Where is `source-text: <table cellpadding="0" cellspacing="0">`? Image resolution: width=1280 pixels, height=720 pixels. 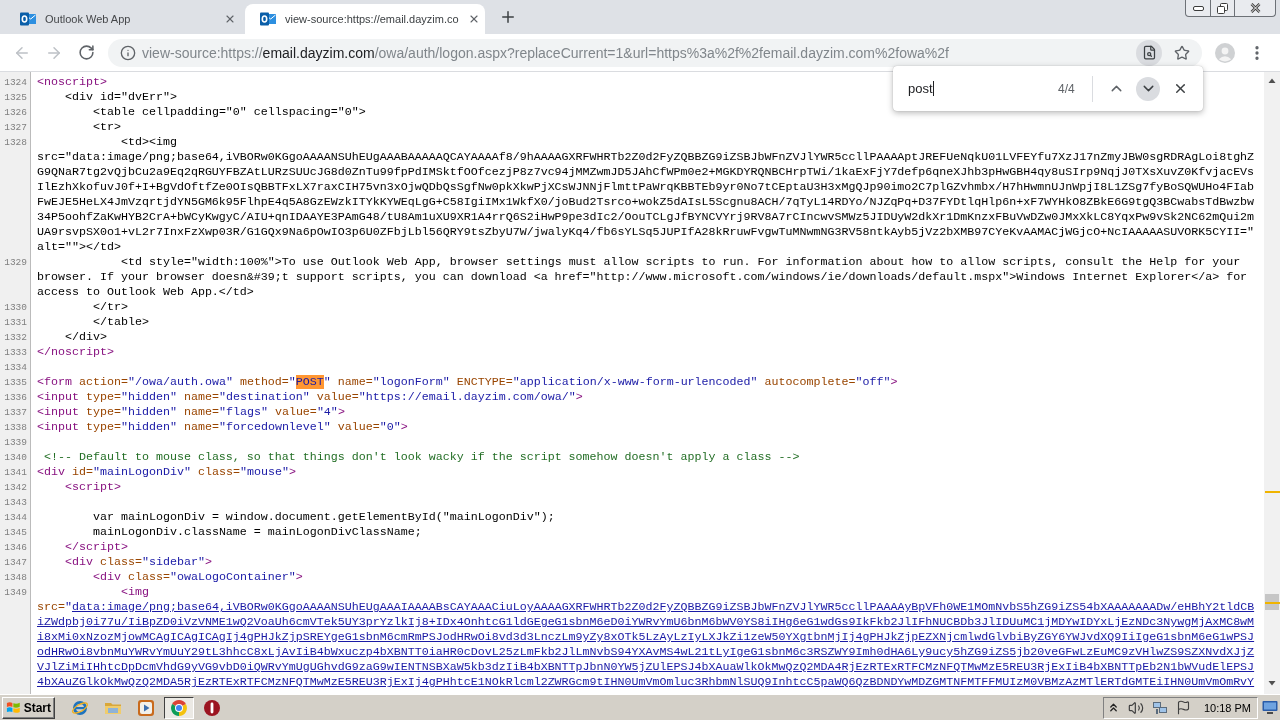 source-text: <table cellpadding="0" cellspacing="0"> is located at coordinates (229, 112).